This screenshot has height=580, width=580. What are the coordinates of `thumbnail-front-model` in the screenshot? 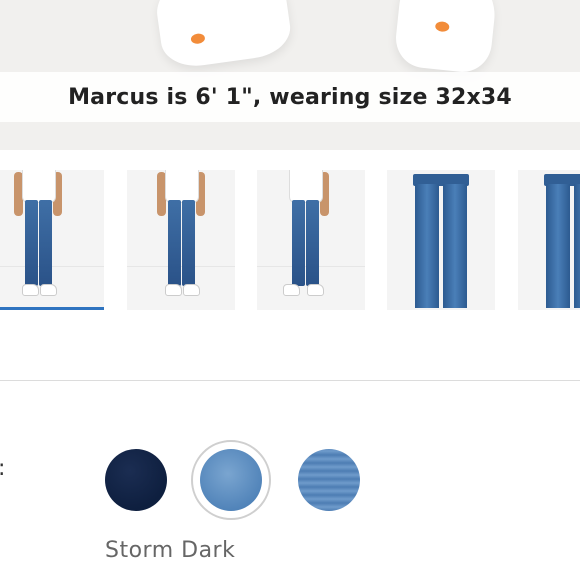 It's located at (52, 240).